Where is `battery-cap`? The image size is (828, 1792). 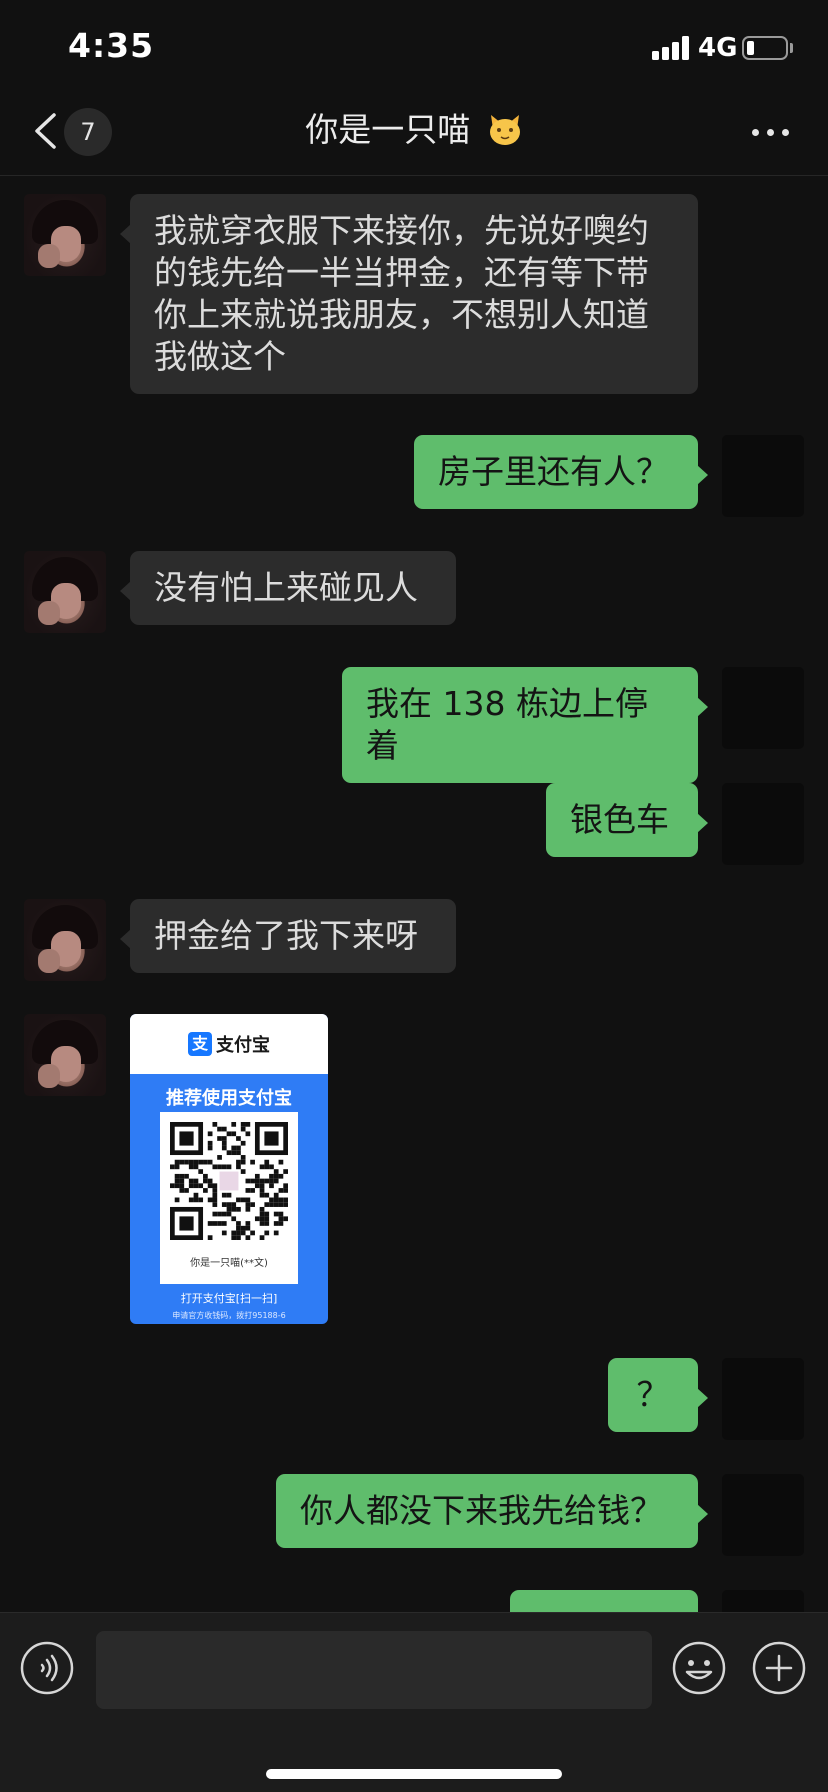
battery-cap is located at coordinates (791, 48).